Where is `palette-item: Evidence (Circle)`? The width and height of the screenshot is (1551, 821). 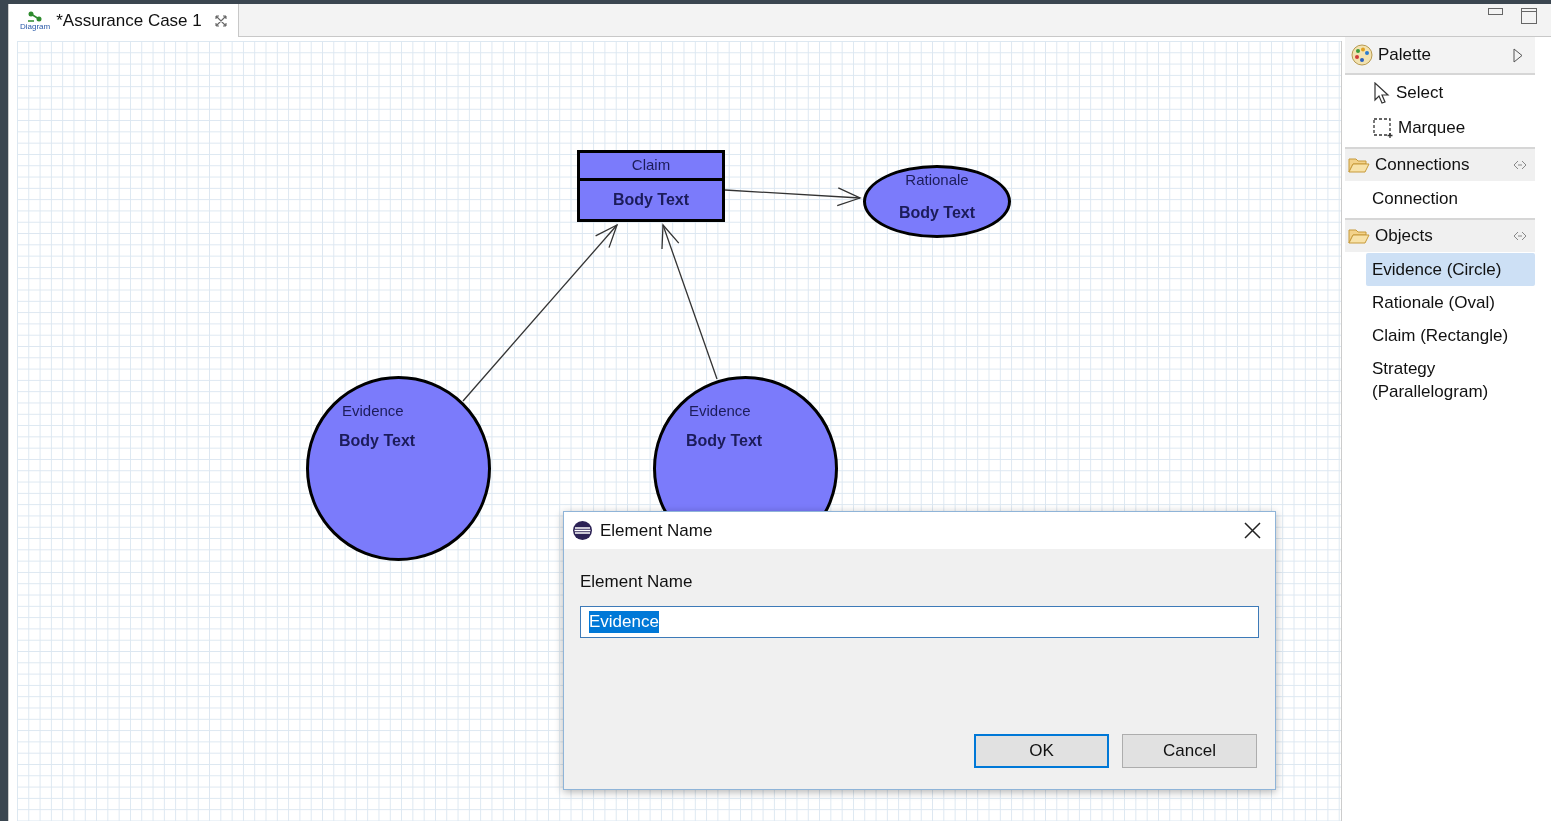
palette-item: Evidence (Circle) is located at coordinates (1450, 269).